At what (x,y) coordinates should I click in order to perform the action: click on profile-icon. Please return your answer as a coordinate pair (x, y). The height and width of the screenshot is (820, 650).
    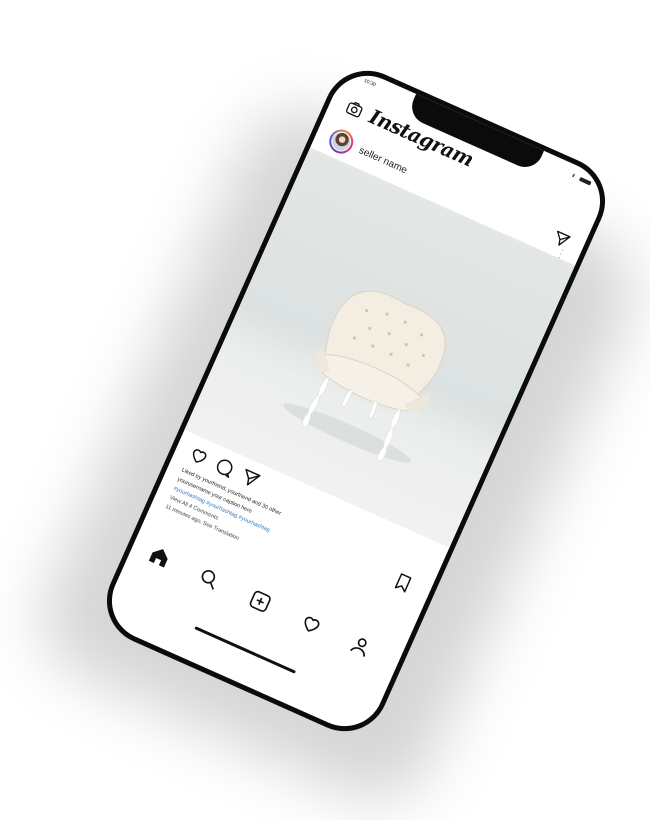
    Looking at the image, I should click on (360, 646).